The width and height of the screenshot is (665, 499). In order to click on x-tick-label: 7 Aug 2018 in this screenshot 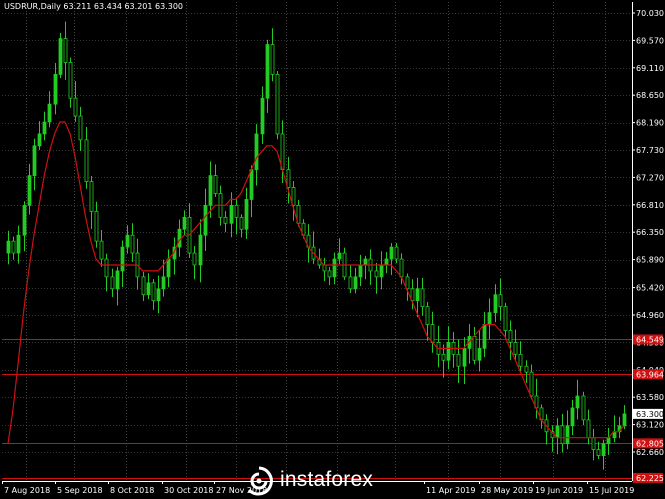, I will do `click(27, 490)`.